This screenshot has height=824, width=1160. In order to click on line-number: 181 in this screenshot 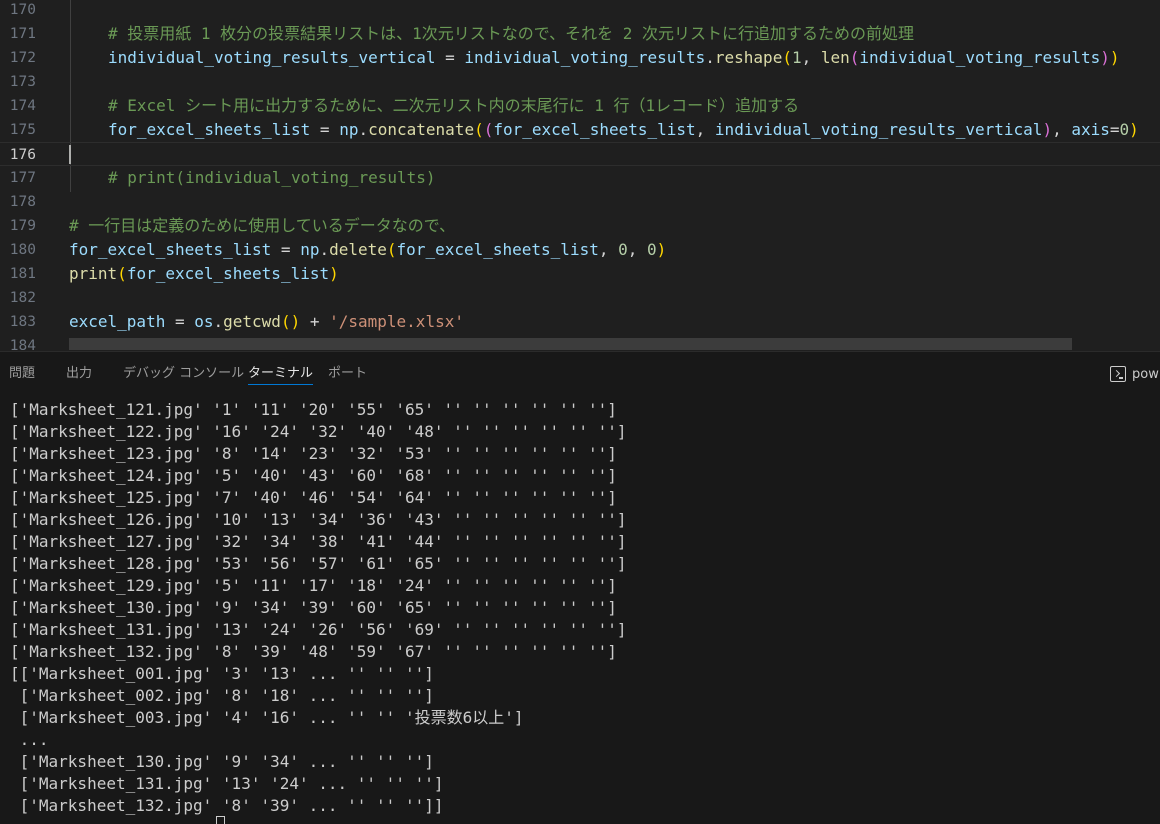, I will do `click(22, 274)`.